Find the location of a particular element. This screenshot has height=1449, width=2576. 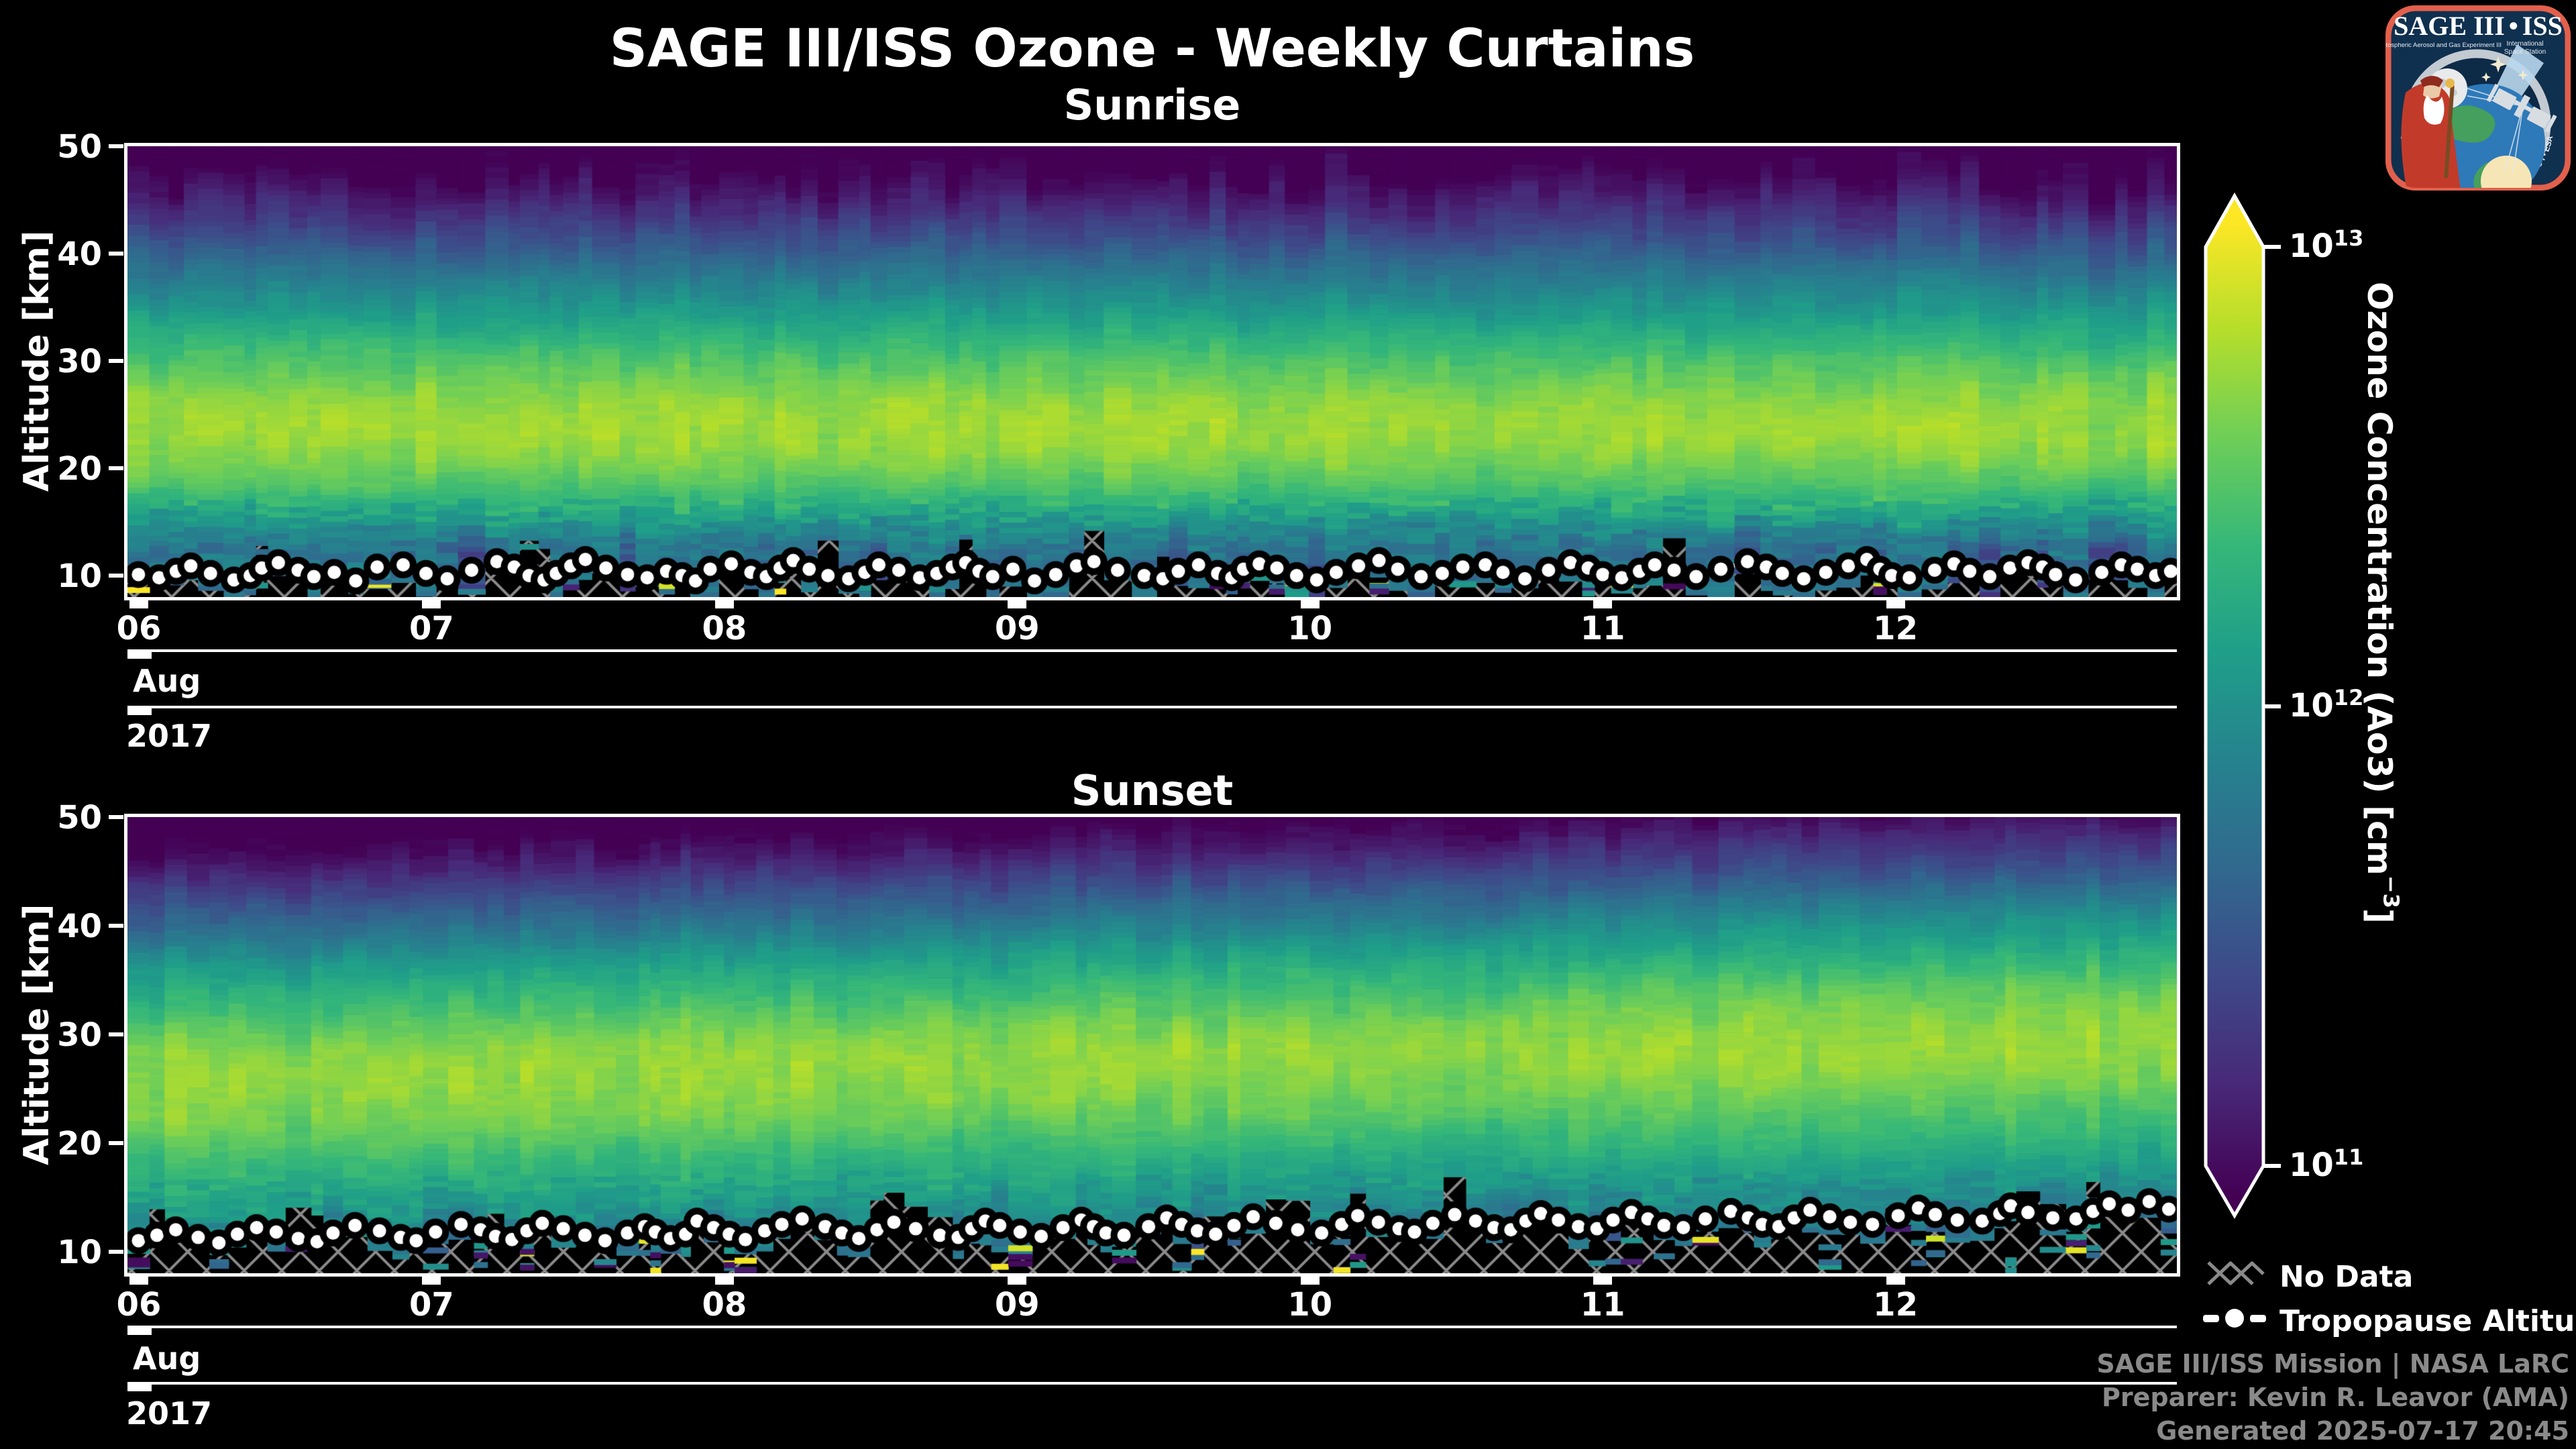

credit-generated: Generated 2025-07-17 20:45 is located at coordinates (2362, 1431).